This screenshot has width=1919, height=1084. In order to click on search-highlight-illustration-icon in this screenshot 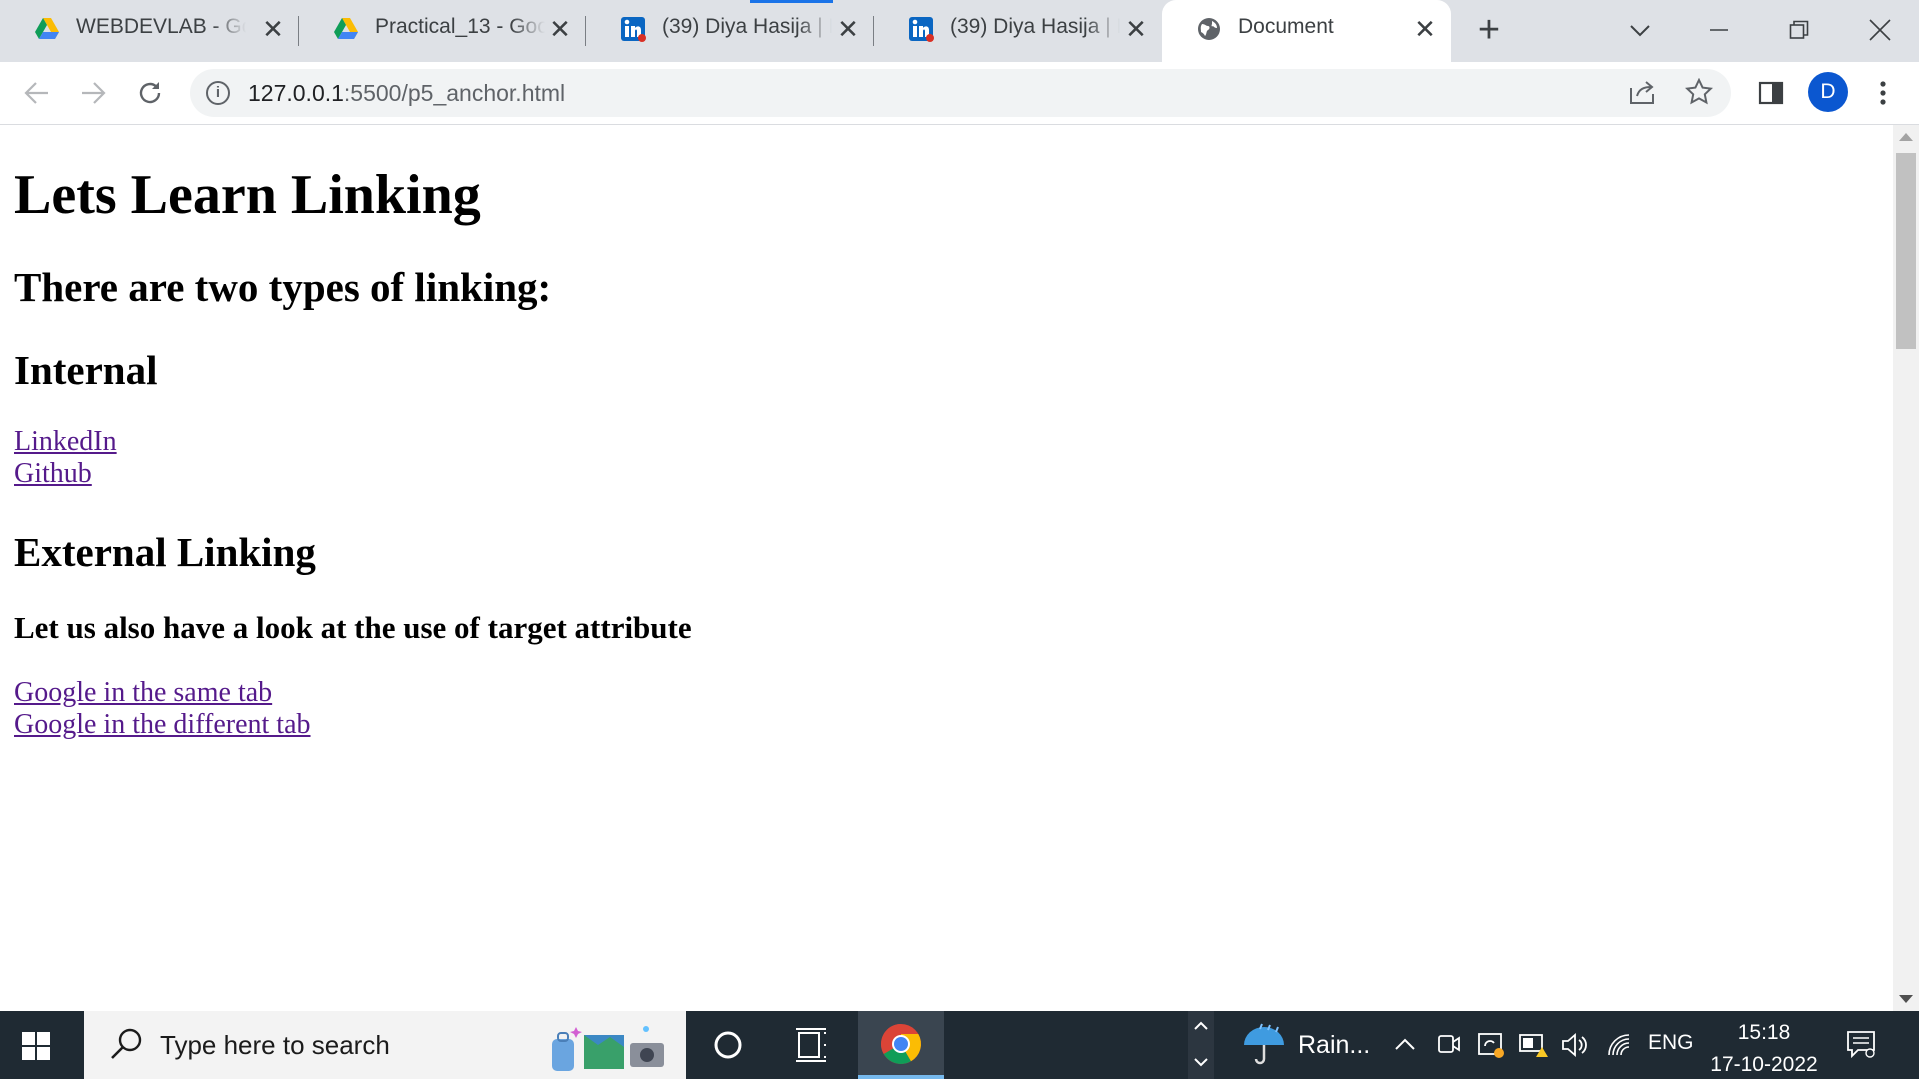, I will do `click(608, 1048)`.